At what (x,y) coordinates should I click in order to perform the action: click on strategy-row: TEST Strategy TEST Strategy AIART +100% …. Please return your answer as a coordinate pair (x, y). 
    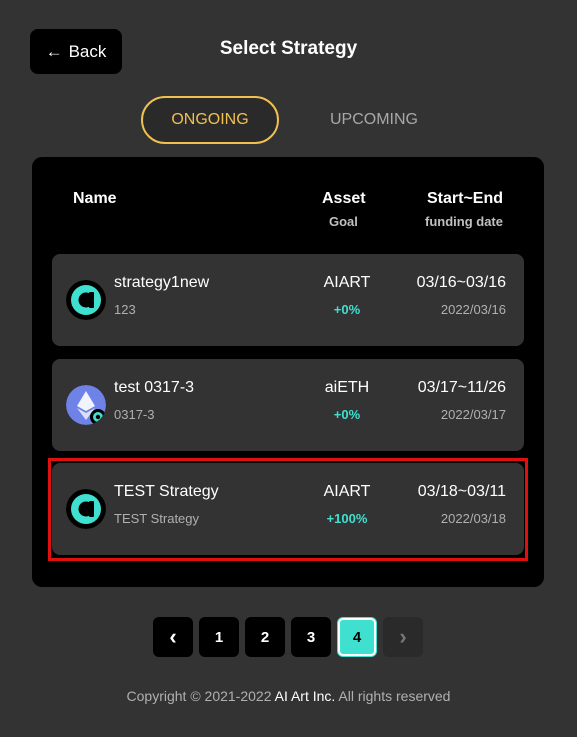
    Looking at the image, I should click on (288, 509).